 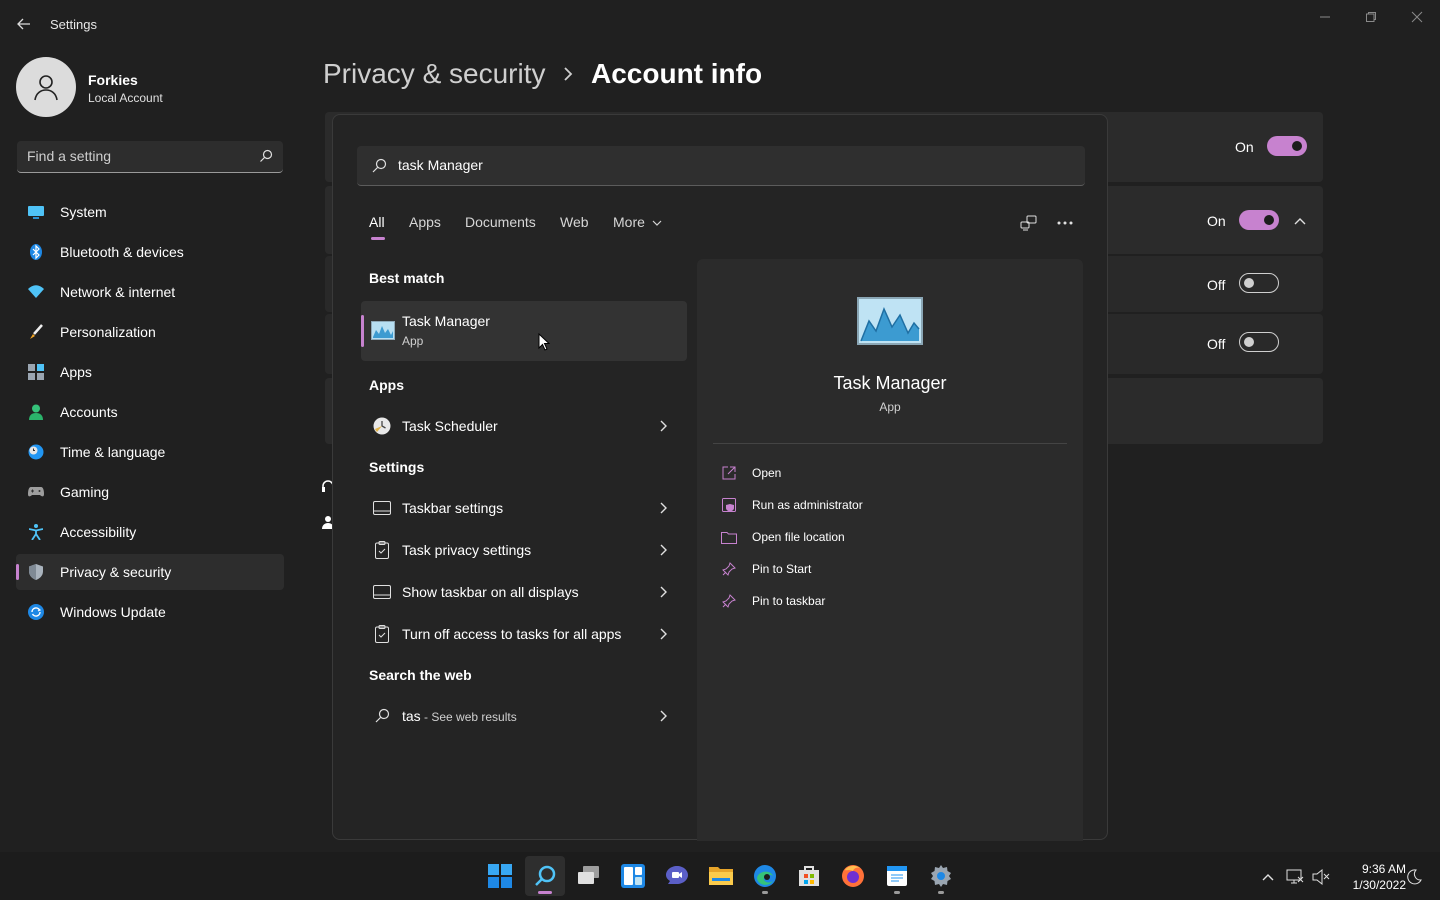 What do you see at coordinates (524, 716) in the screenshot?
I see `web-result-item: tas - See web results` at bounding box center [524, 716].